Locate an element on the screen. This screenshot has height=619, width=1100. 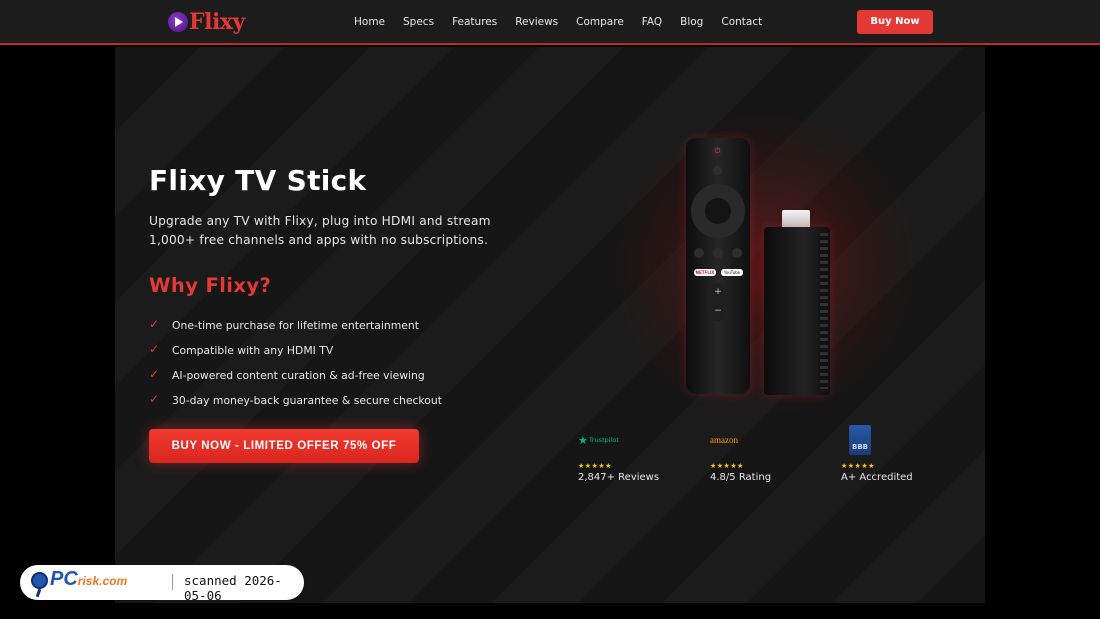
scan-date: scanned 2026-05-06 is located at coordinates (233, 588).